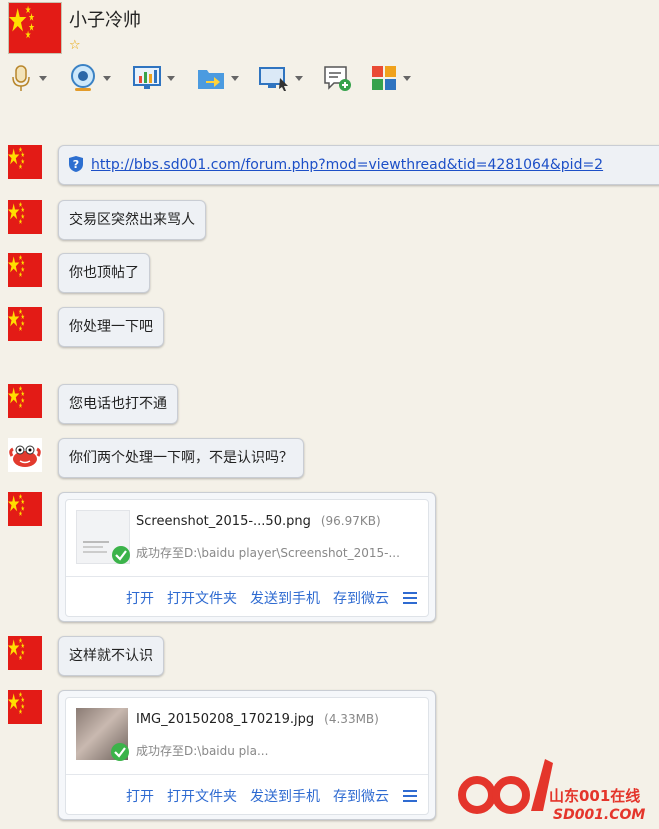 The image size is (659, 829). Describe the element at coordinates (111, 656) in the screenshot. I see `message-bubble: 这样就不认识` at that location.